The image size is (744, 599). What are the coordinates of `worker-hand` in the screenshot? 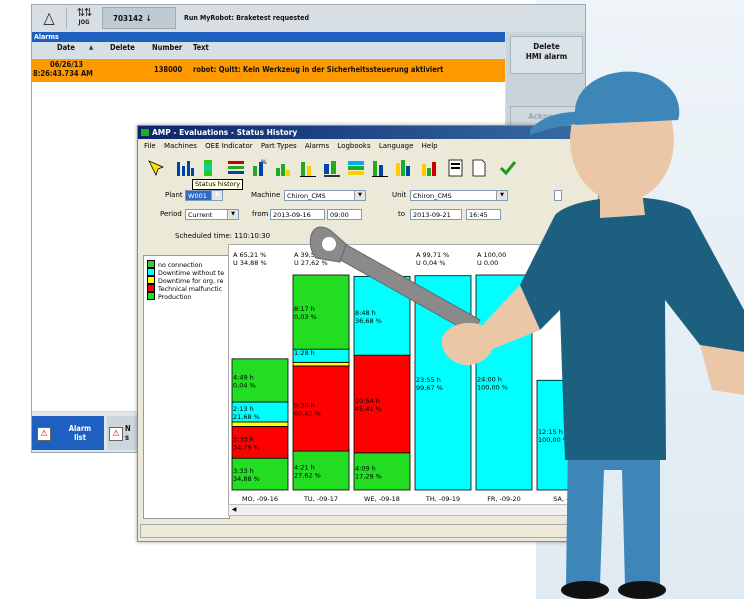 It's located at (467, 344).